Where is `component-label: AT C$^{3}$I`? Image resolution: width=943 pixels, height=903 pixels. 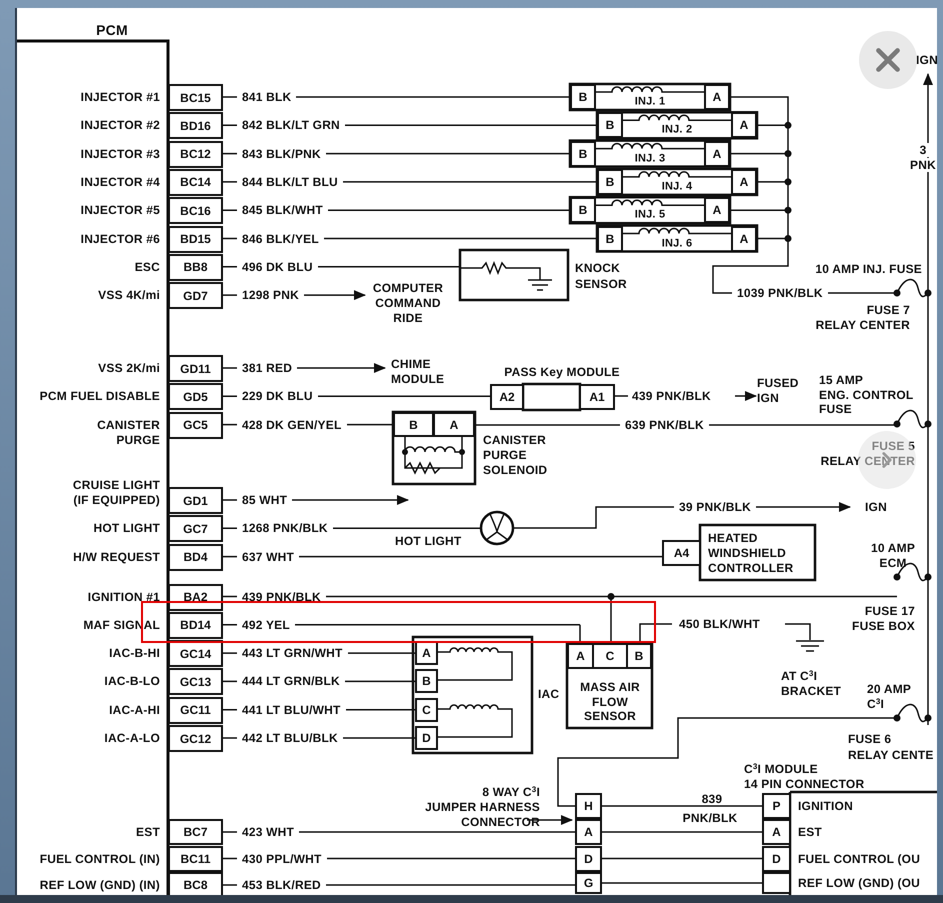 component-label: AT C$^{3}$I is located at coordinates (799, 676).